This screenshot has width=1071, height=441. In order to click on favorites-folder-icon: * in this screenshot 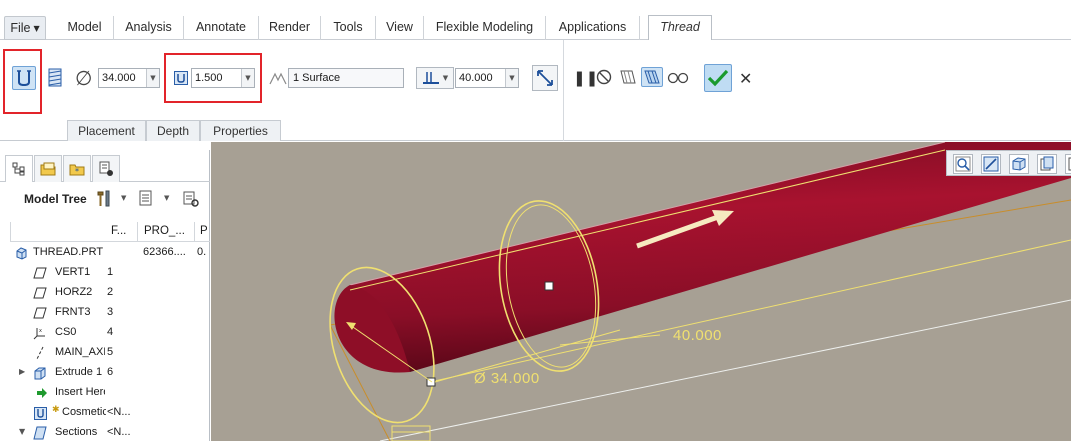, I will do `click(77, 170)`.